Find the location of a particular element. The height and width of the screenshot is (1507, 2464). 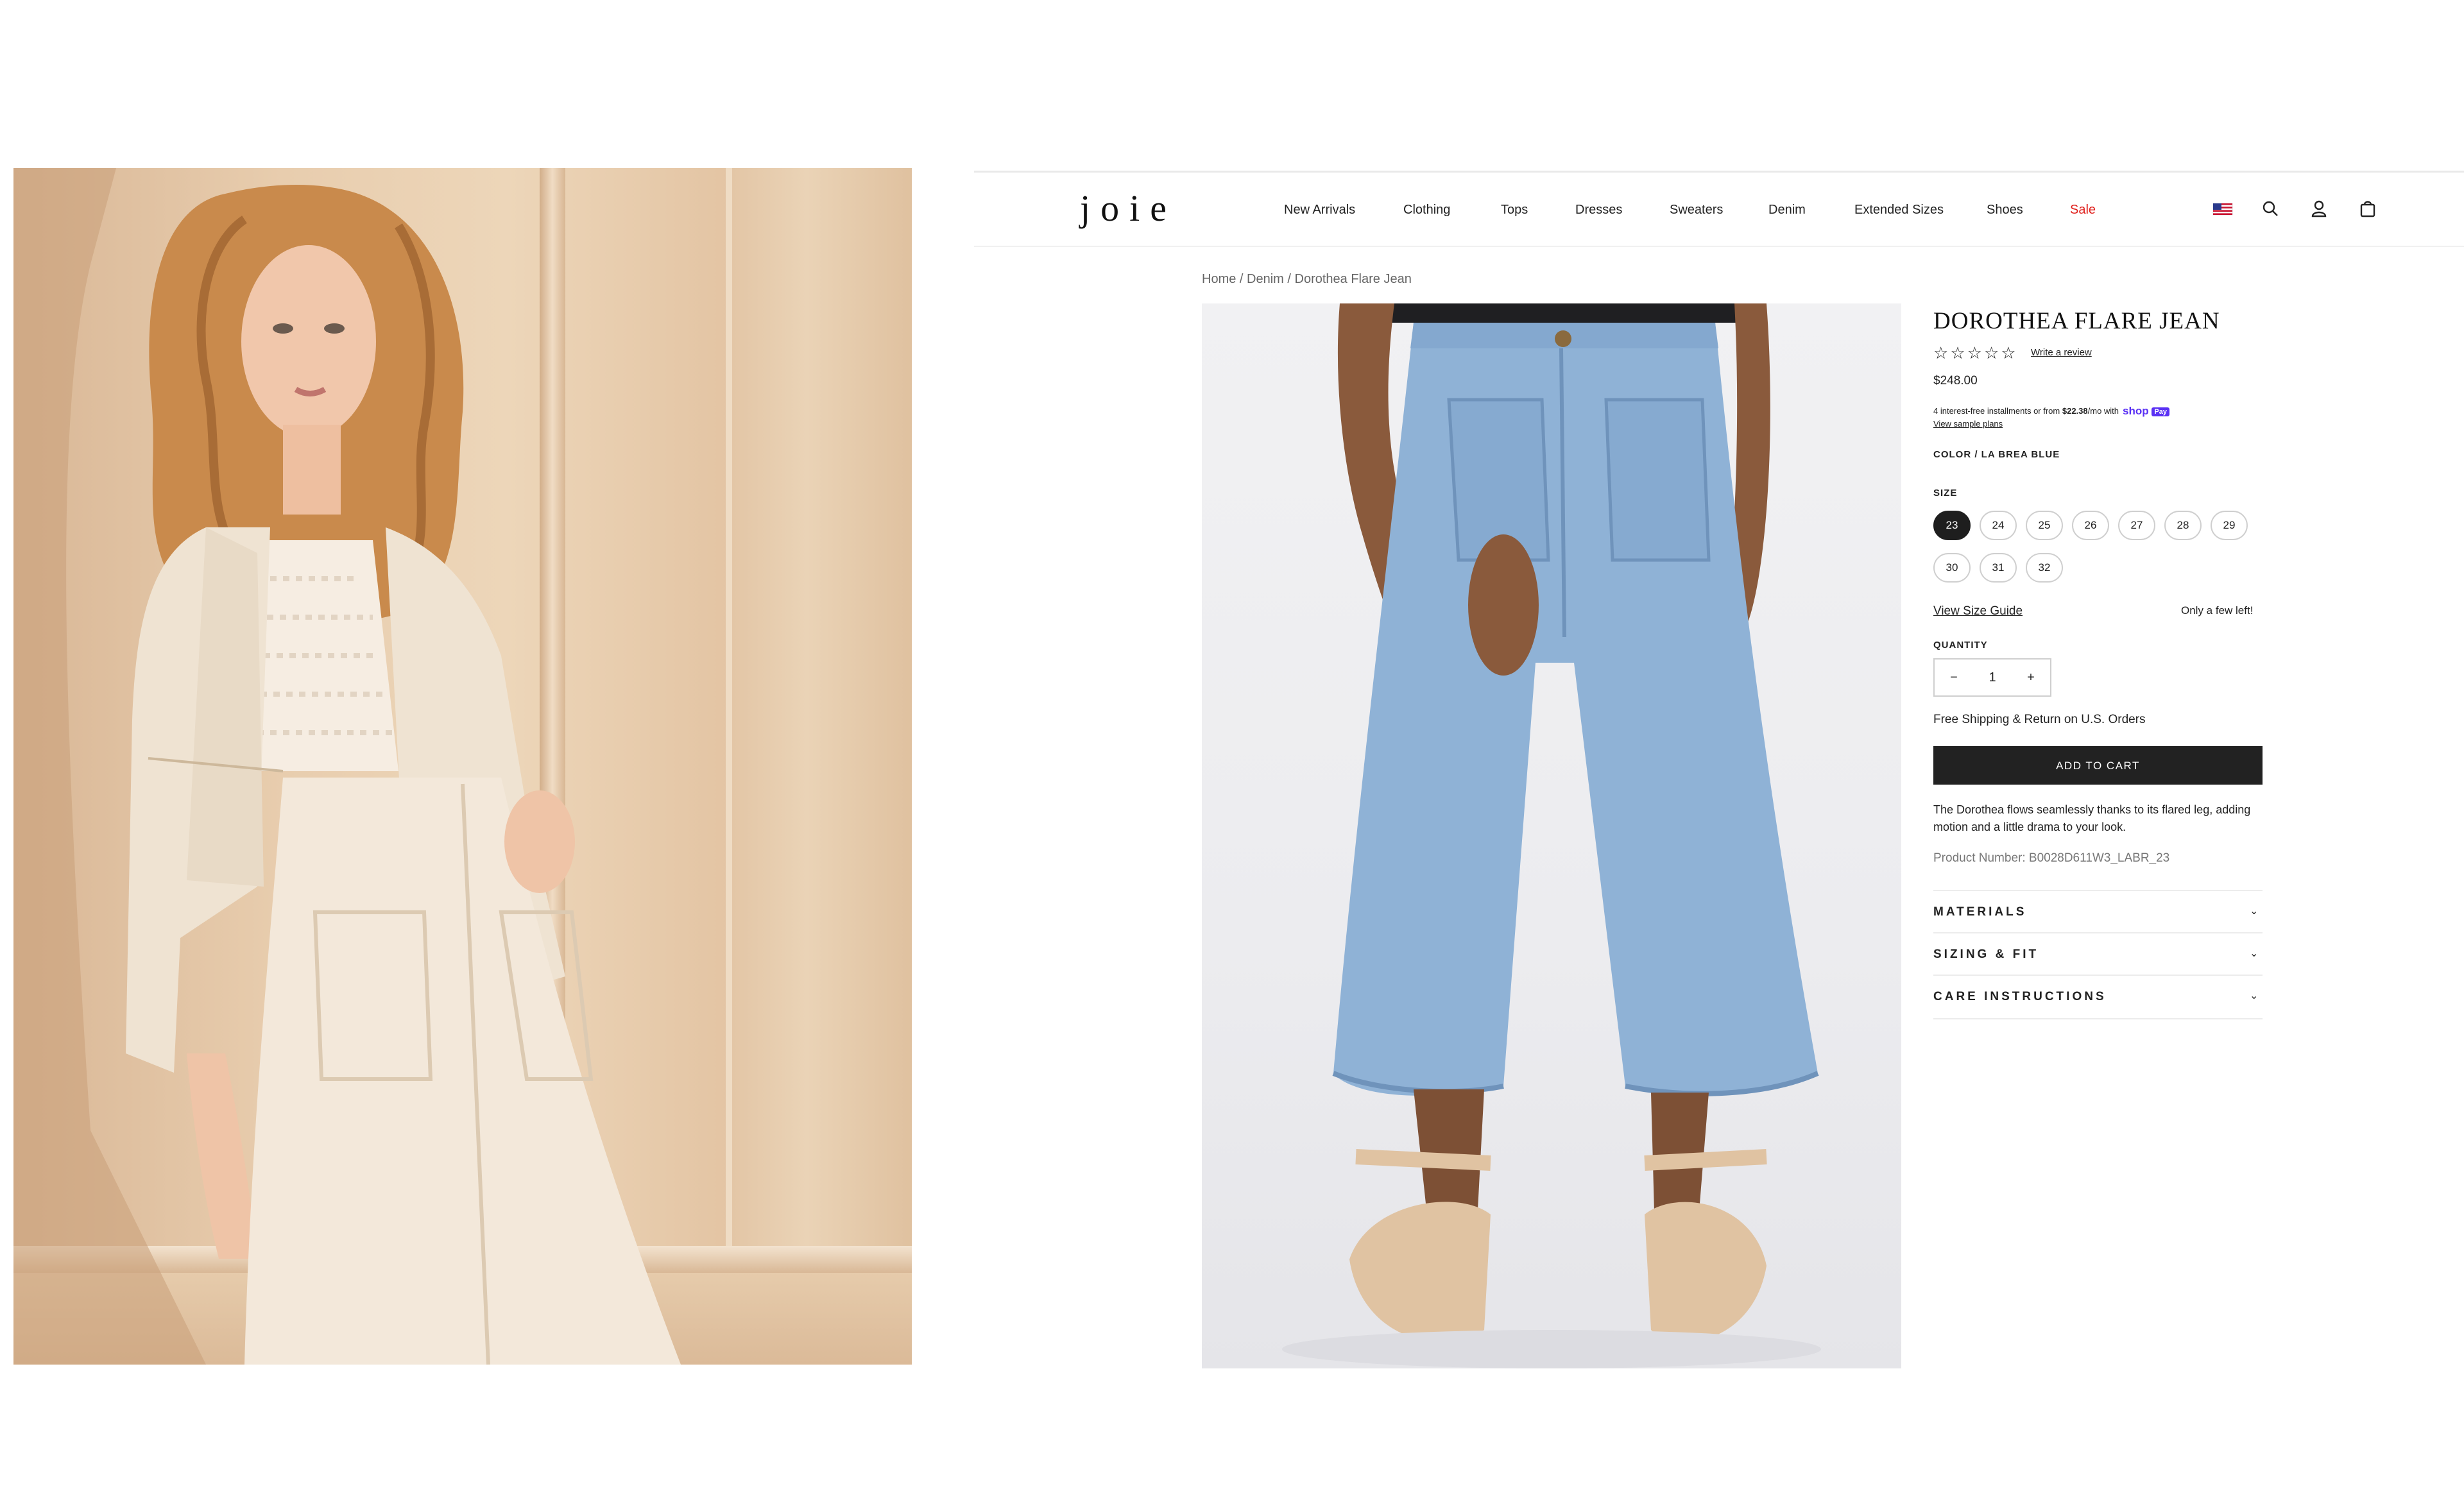

add-to-cart-button: ADD TO CART is located at coordinates (2098, 765).